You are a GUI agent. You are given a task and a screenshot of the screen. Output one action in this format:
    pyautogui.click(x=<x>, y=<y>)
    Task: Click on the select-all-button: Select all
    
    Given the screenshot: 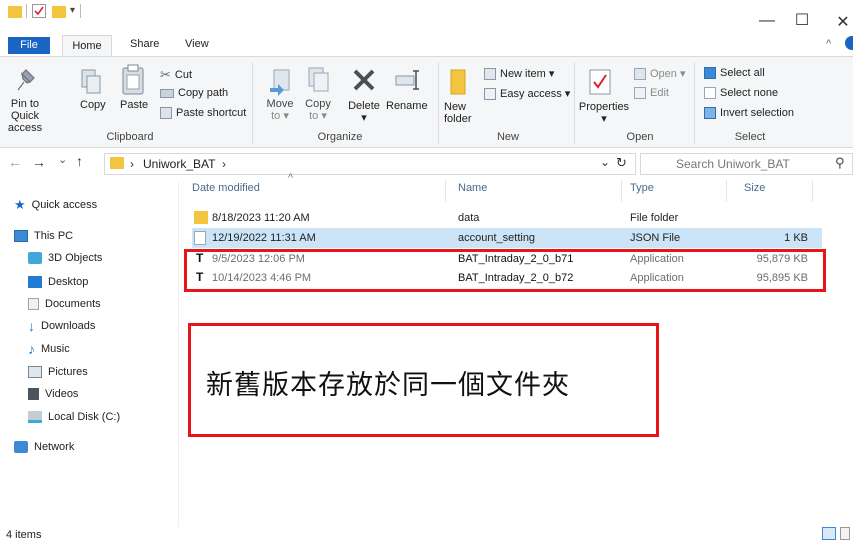 What is the action you would take?
    pyautogui.click(x=734, y=73)
    